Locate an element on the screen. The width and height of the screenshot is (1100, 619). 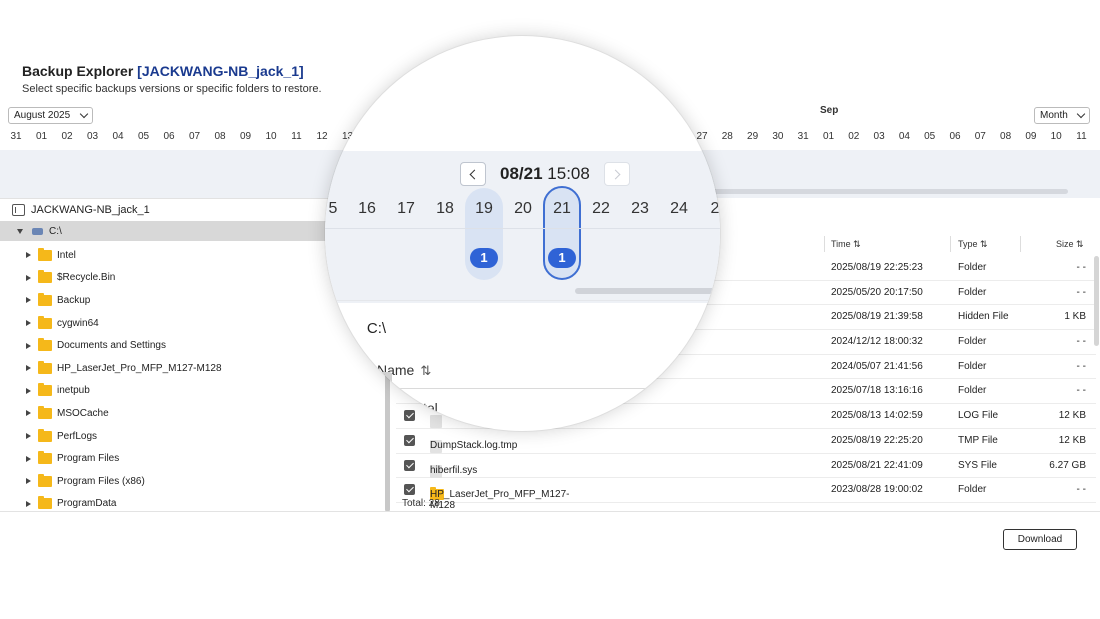
title-prefix: Backup Explorer is located at coordinates (80, 71).